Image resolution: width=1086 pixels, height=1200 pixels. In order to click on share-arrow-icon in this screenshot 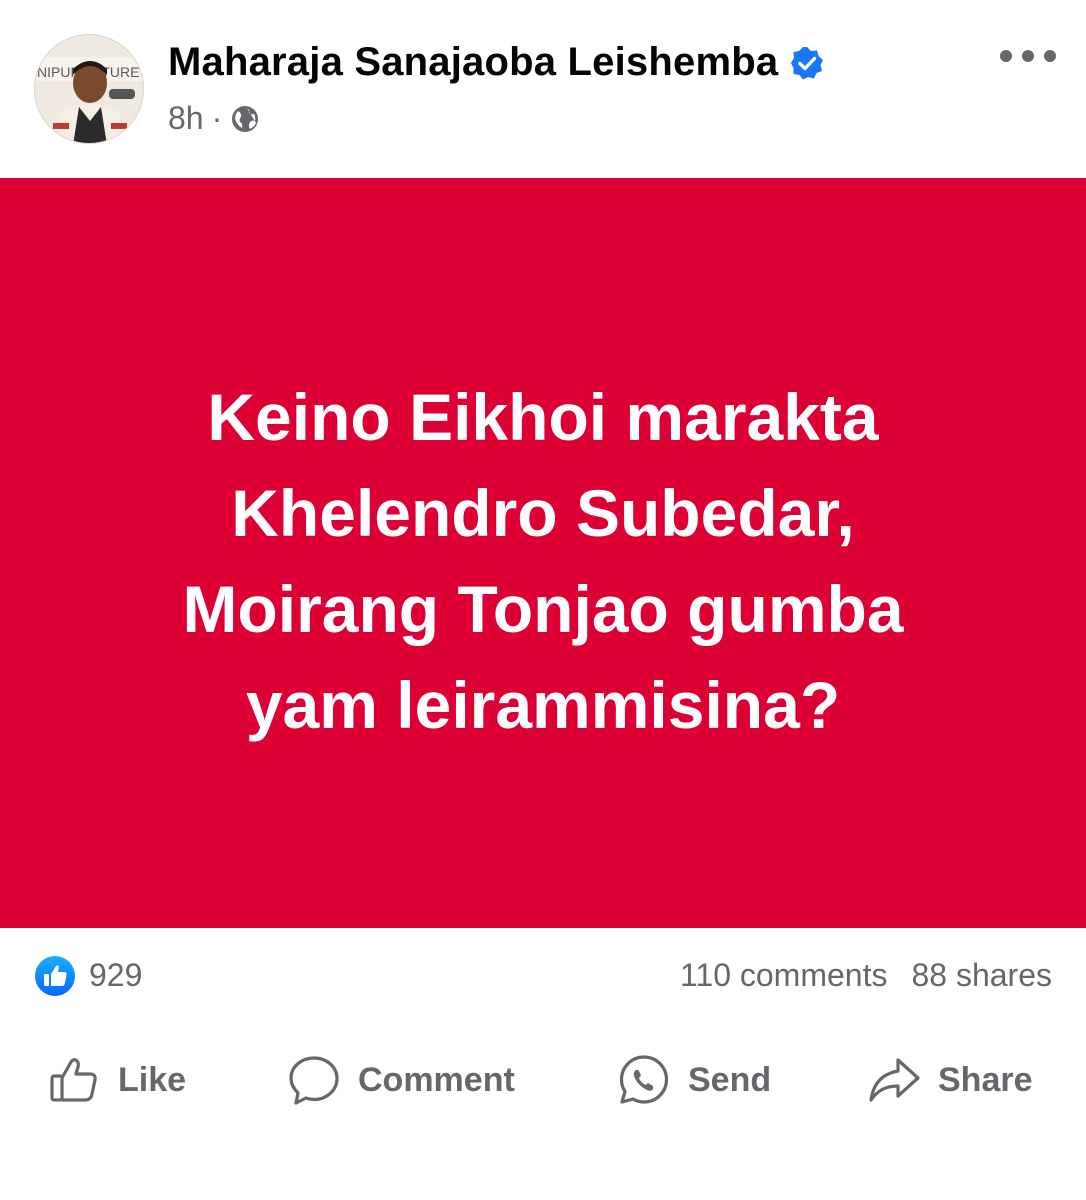, I will do `click(894, 1080)`.